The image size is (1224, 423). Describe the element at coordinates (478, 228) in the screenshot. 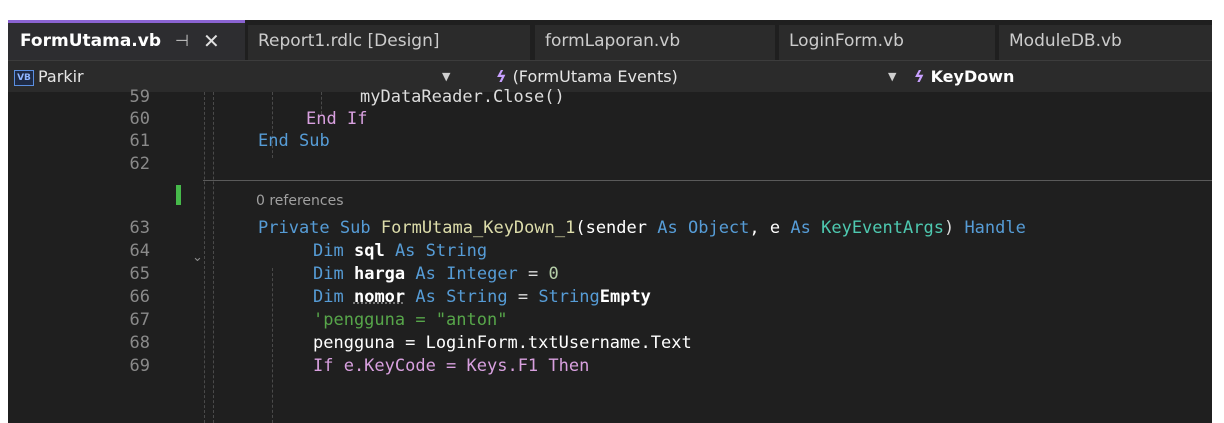

I see `method-name: FormUtama_KeyDown_1` at that location.